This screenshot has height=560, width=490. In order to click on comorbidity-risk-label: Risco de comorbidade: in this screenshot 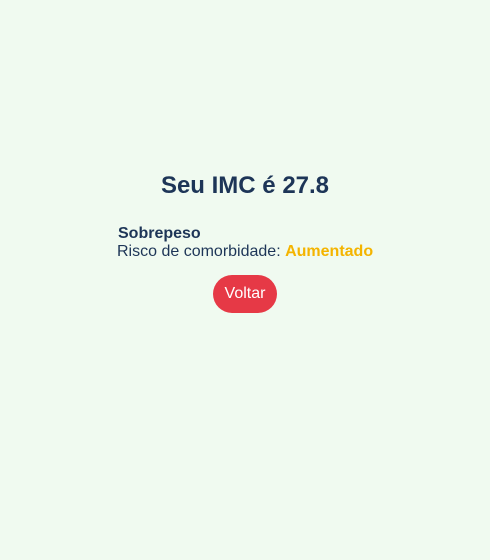, I will do `click(201, 251)`.